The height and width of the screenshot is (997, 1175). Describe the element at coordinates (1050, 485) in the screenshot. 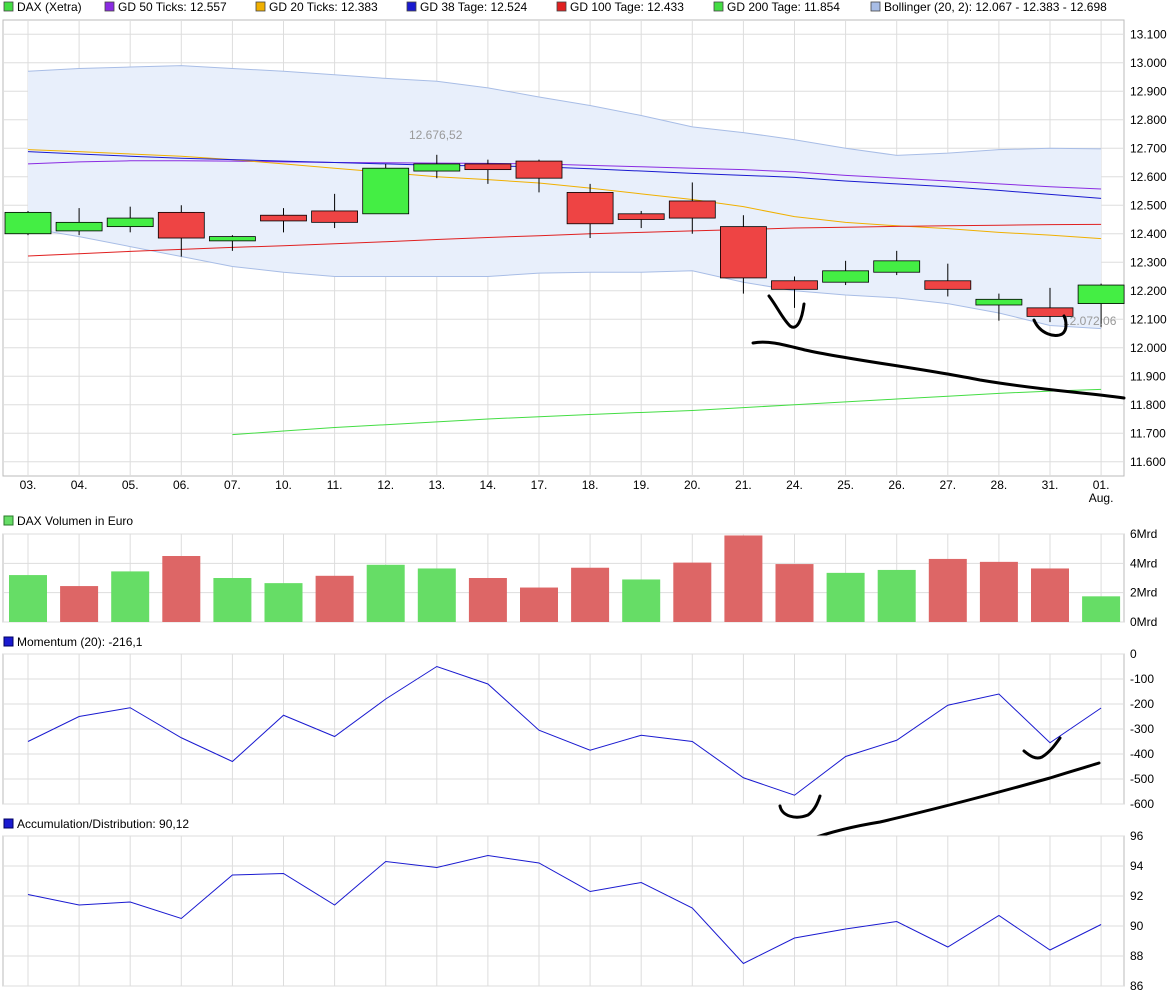

I see `date-label: 31.` at that location.